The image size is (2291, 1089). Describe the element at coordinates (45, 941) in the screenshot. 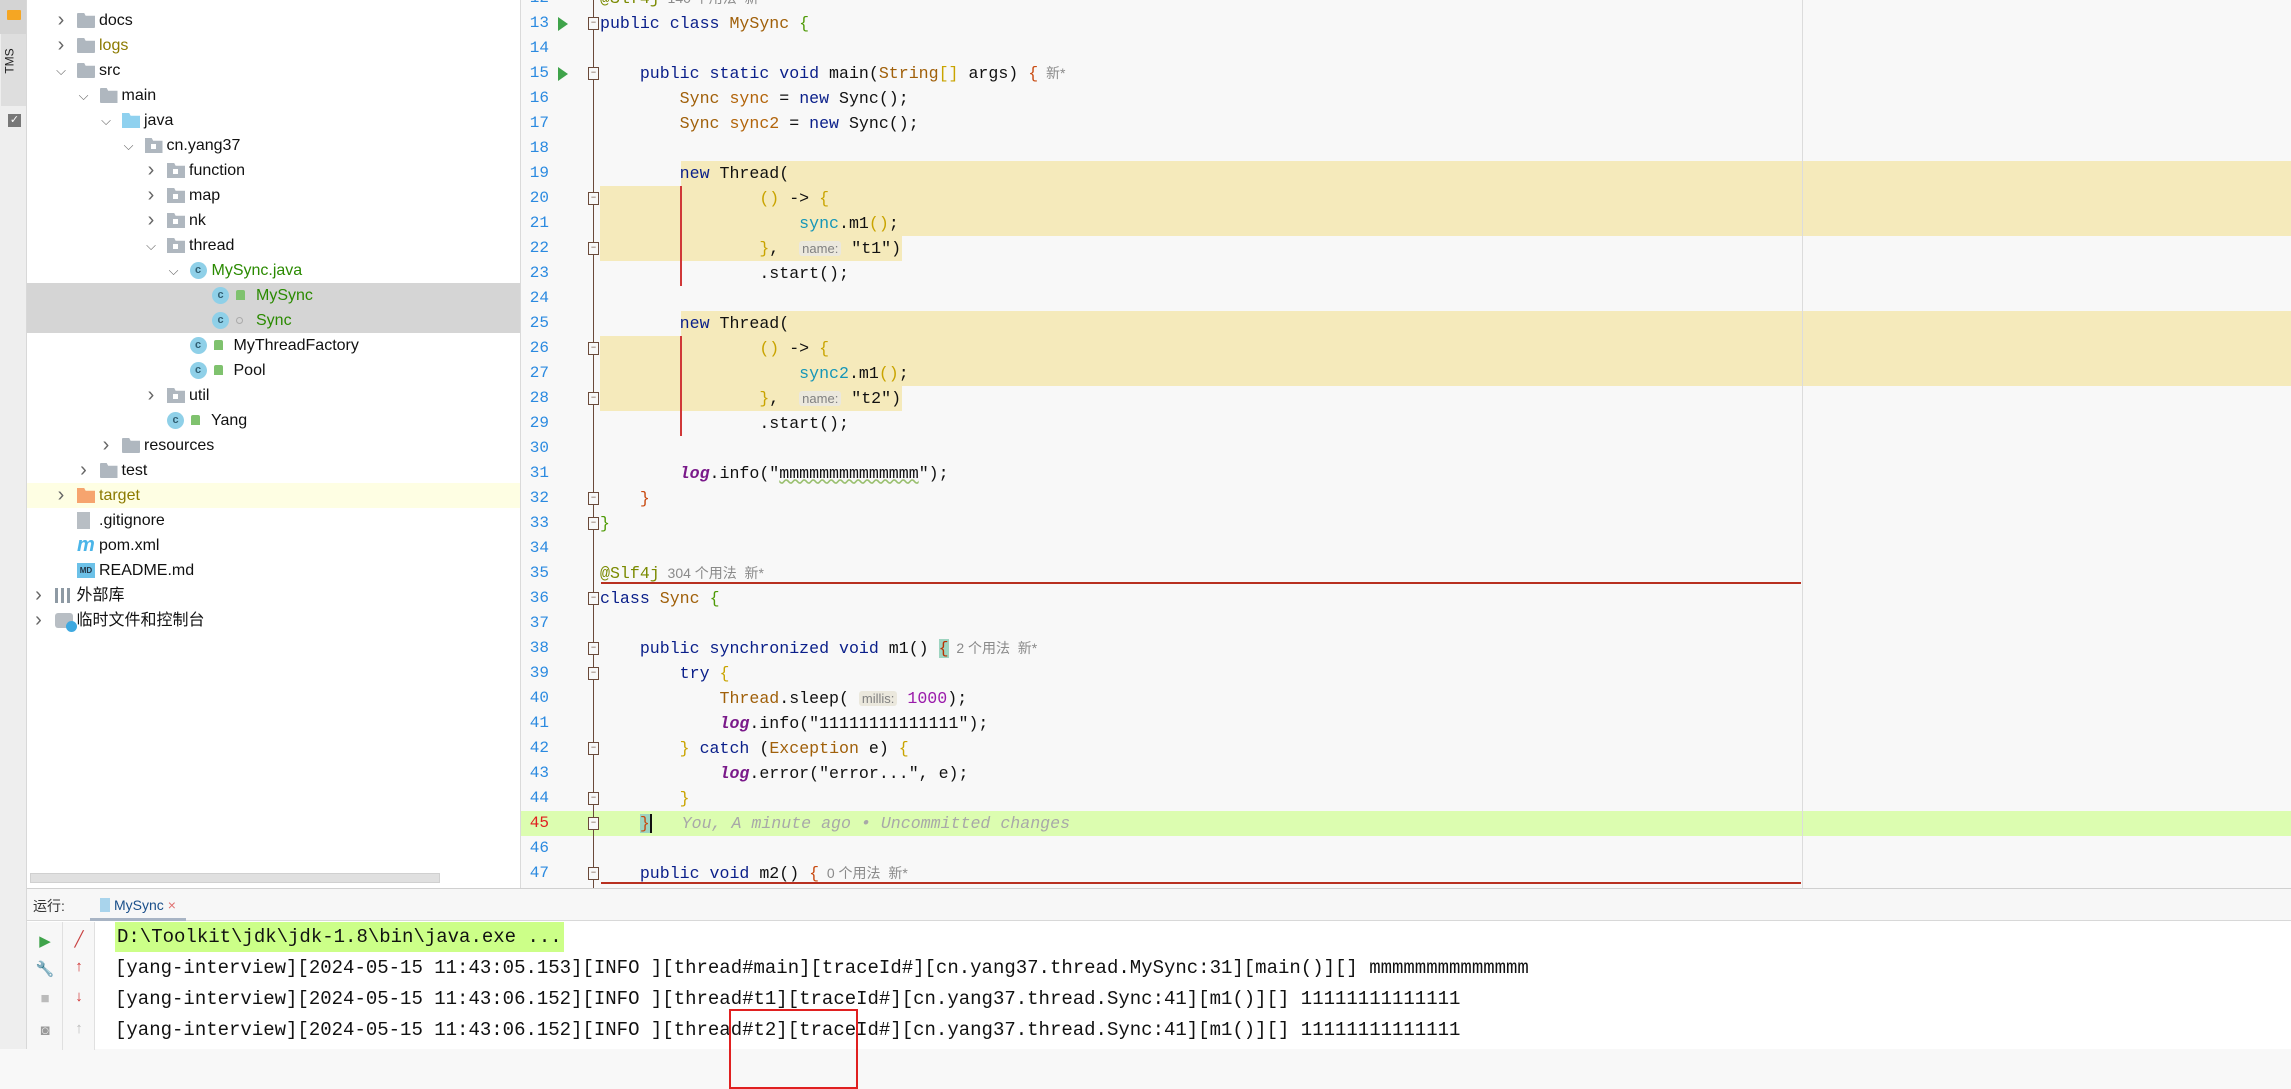

I see `rerun-icon: ▶` at that location.